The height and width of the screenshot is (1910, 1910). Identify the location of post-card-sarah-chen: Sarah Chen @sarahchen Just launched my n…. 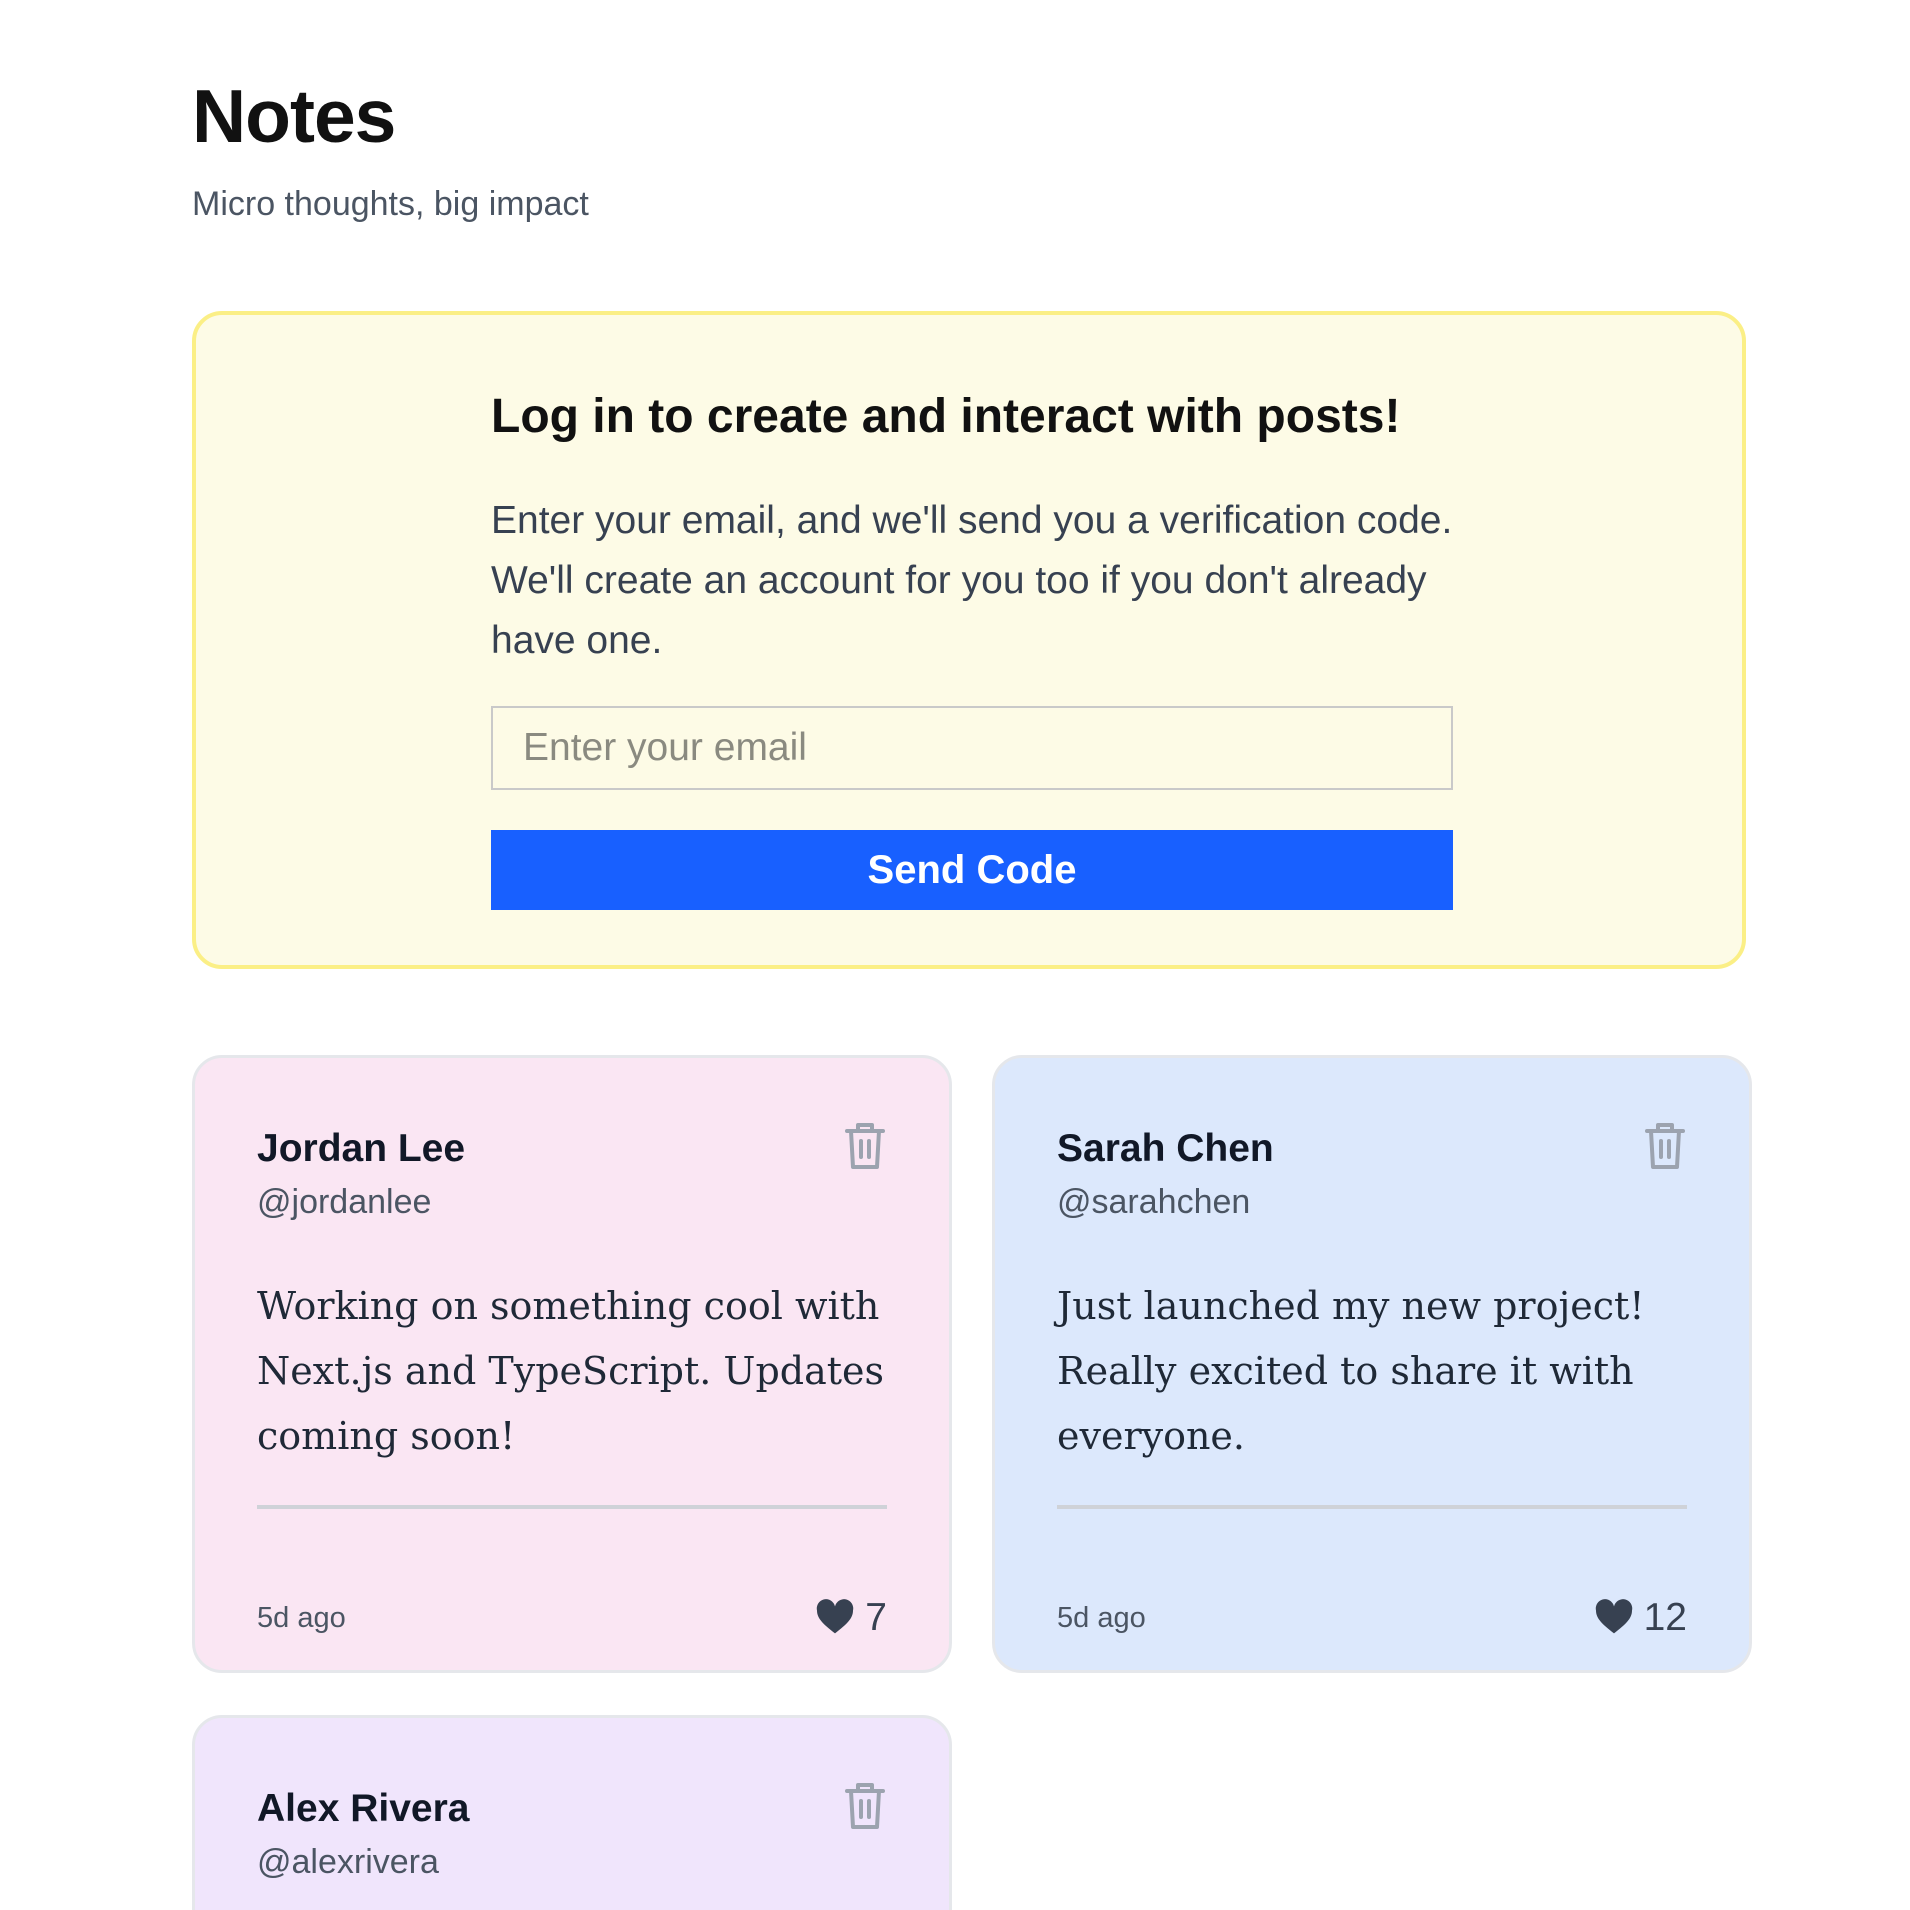
(1372, 1364).